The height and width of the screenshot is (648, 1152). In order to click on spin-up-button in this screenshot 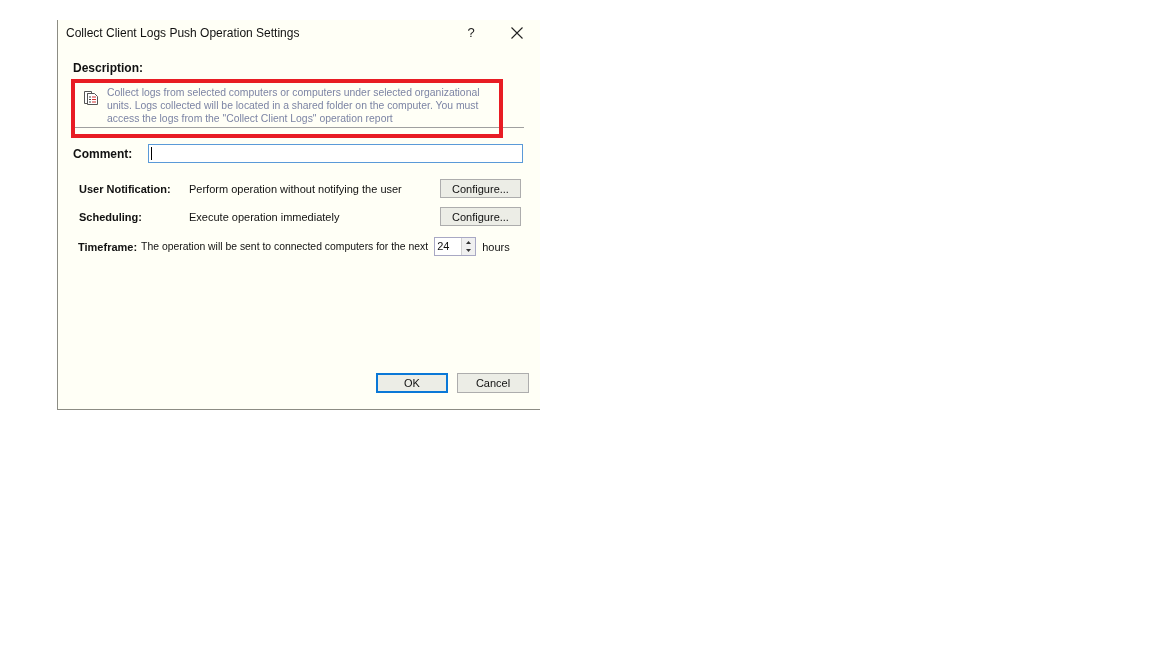, I will do `click(469, 242)`.